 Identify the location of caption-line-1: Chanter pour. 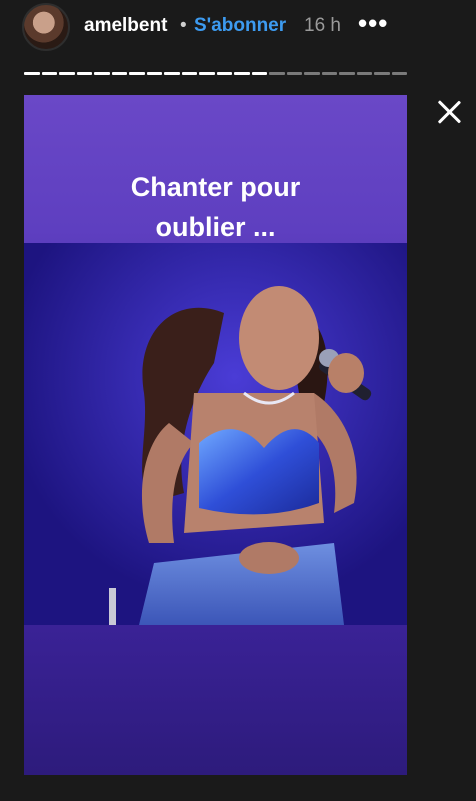
(215, 187).